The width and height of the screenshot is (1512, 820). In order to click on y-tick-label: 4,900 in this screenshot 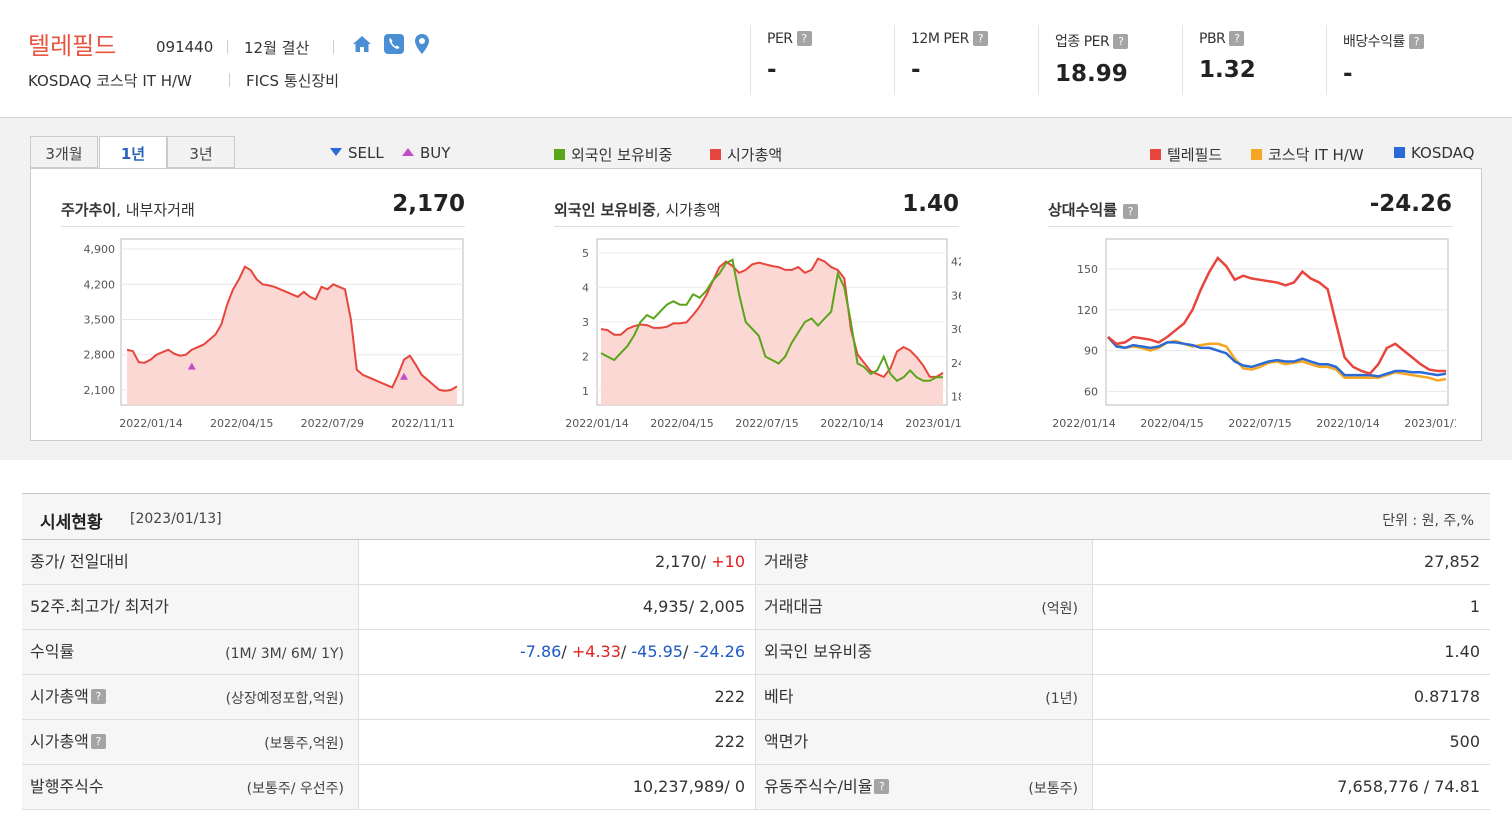, I will do `click(100, 249)`.